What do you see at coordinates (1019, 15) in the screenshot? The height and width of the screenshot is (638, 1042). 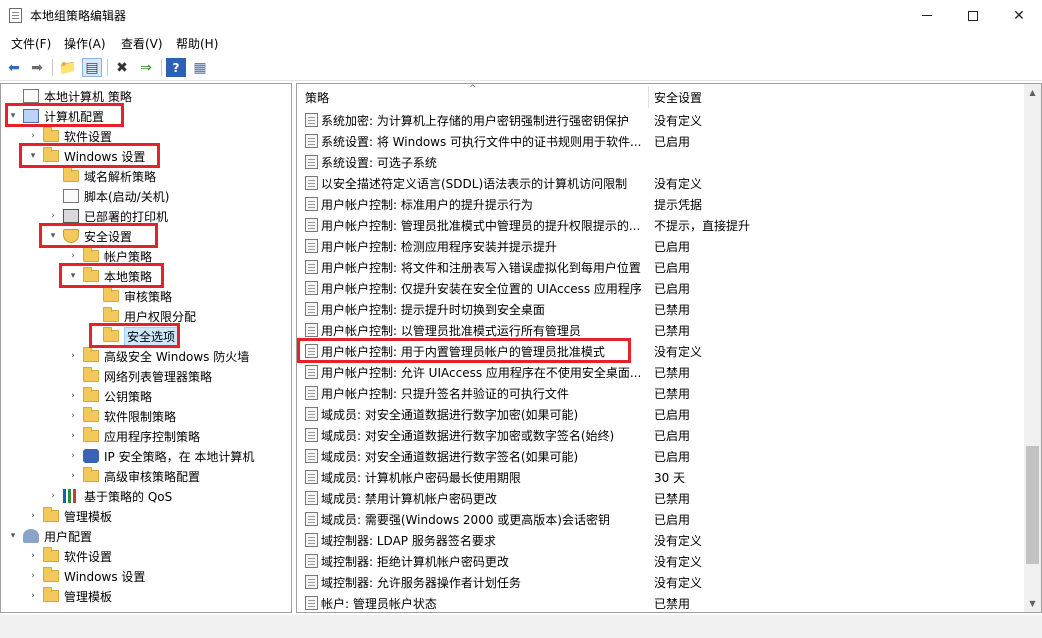 I see `close-button: ✕` at bounding box center [1019, 15].